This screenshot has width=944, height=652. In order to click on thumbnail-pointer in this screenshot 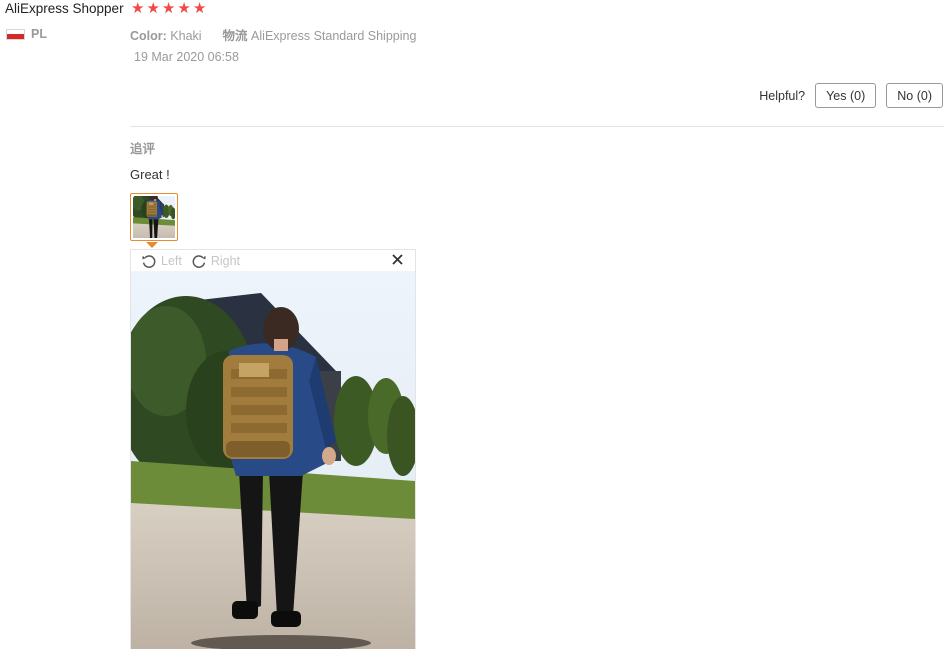, I will do `click(152, 245)`.